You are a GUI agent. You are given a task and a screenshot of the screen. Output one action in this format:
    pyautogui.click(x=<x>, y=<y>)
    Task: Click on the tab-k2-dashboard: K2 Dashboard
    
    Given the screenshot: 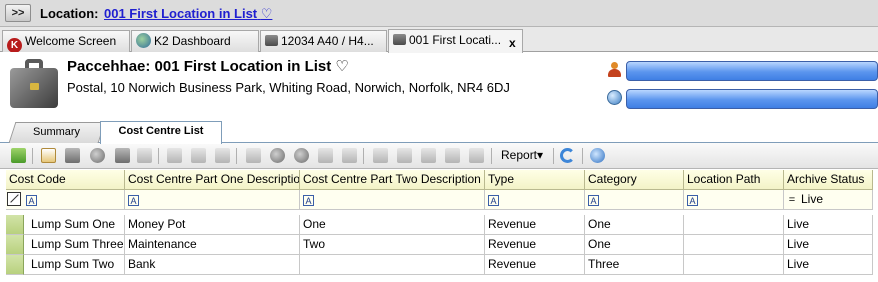 What is the action you would take?
    pyautogui.click(x=195, y=41)
    